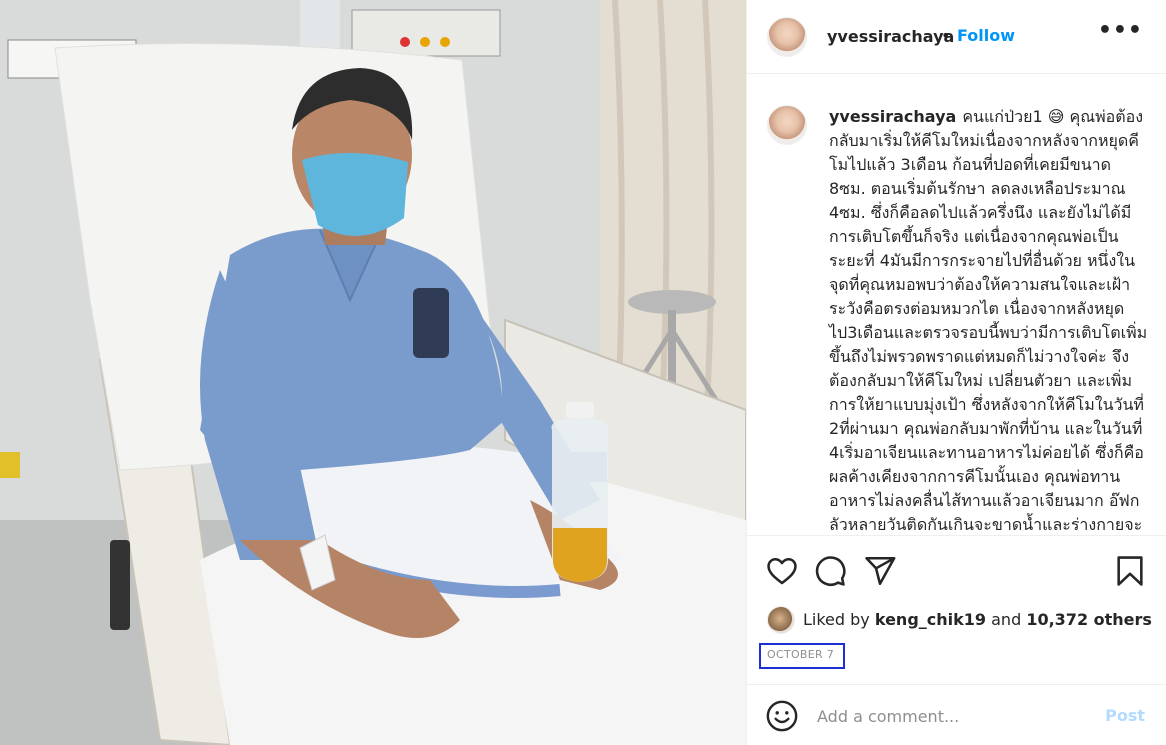 This screenshot has height=745, width=1166. What do you see at coordinates (782, 716) in the screenshot?
I see `smile-icon` at bounding box center [782, 716].